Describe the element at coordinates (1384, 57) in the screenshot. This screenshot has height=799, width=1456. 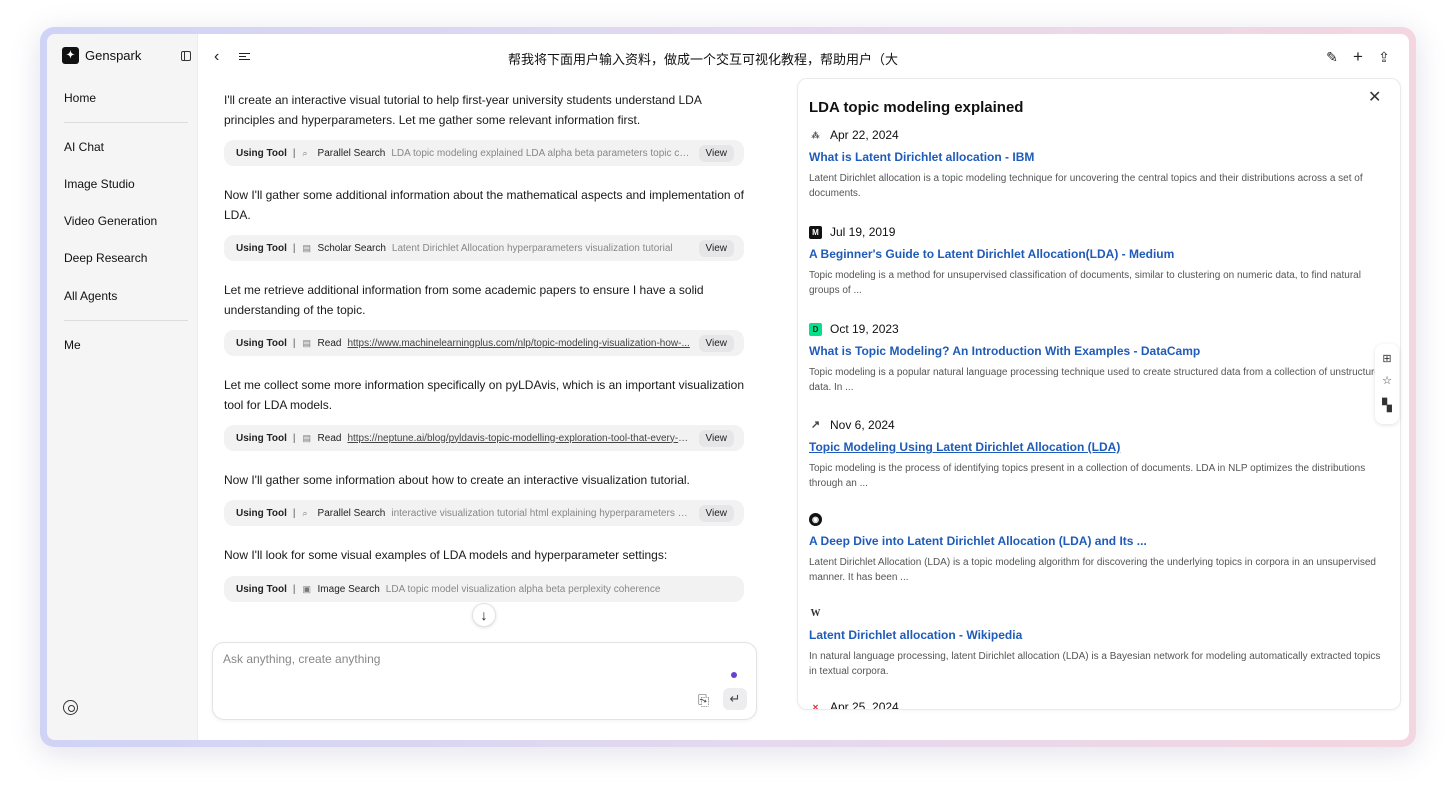
I see `share-icon: ⇪` at that location.